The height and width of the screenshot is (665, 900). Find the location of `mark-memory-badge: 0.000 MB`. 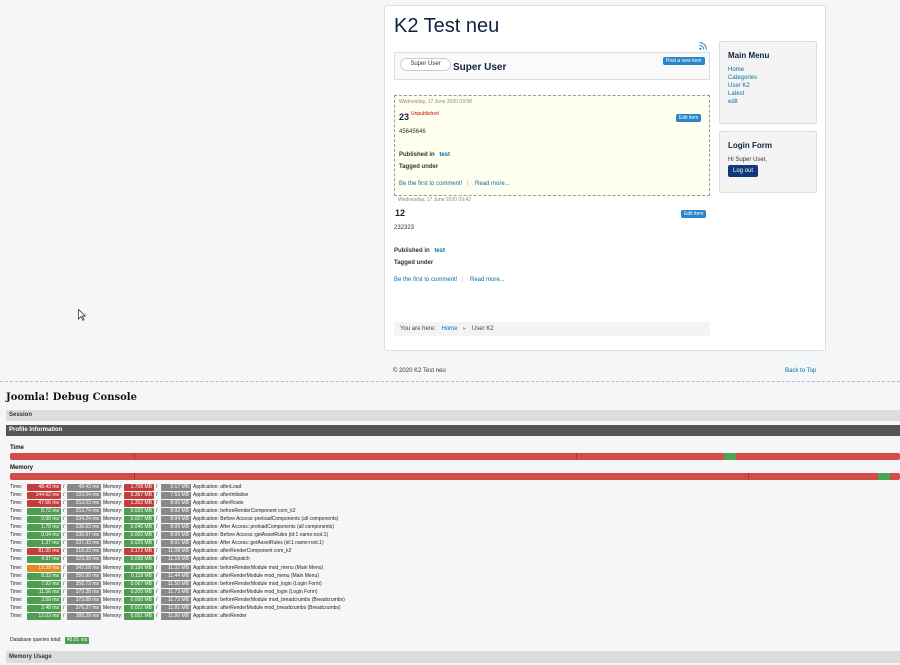

mark-memory-badge: 0.000 MB is located at coordinates (139, 536).